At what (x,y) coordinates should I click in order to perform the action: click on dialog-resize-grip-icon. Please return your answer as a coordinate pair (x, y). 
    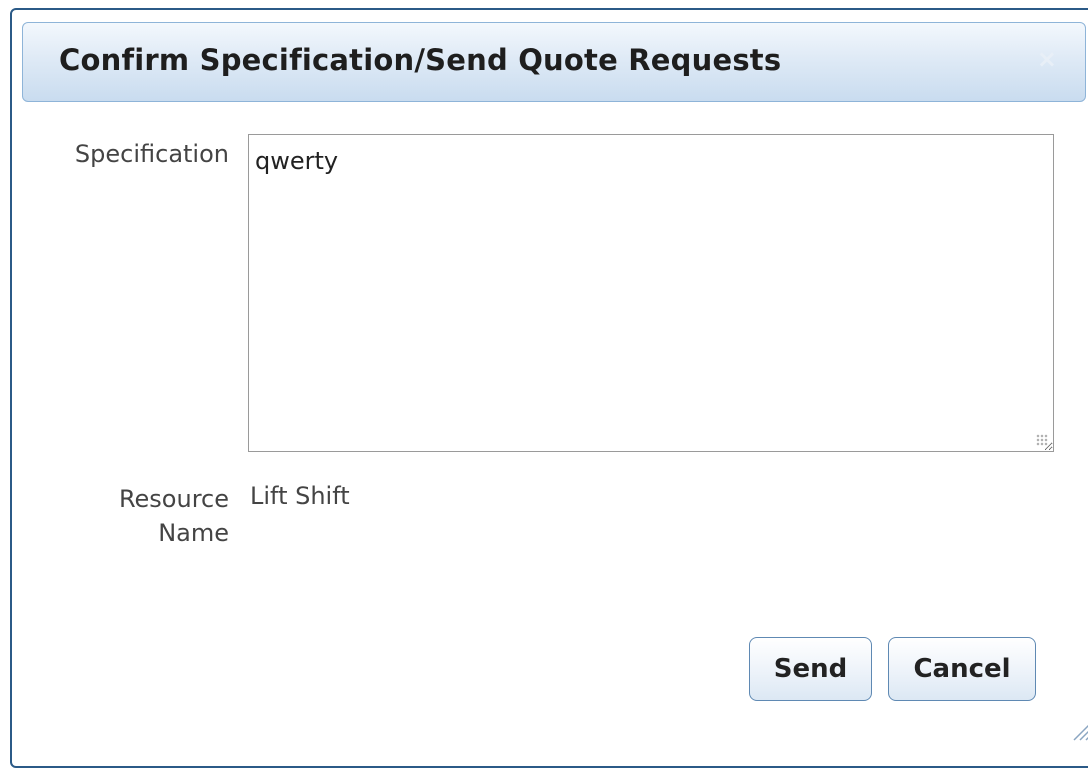
    Looking at the image, I should click on (1078, 730).